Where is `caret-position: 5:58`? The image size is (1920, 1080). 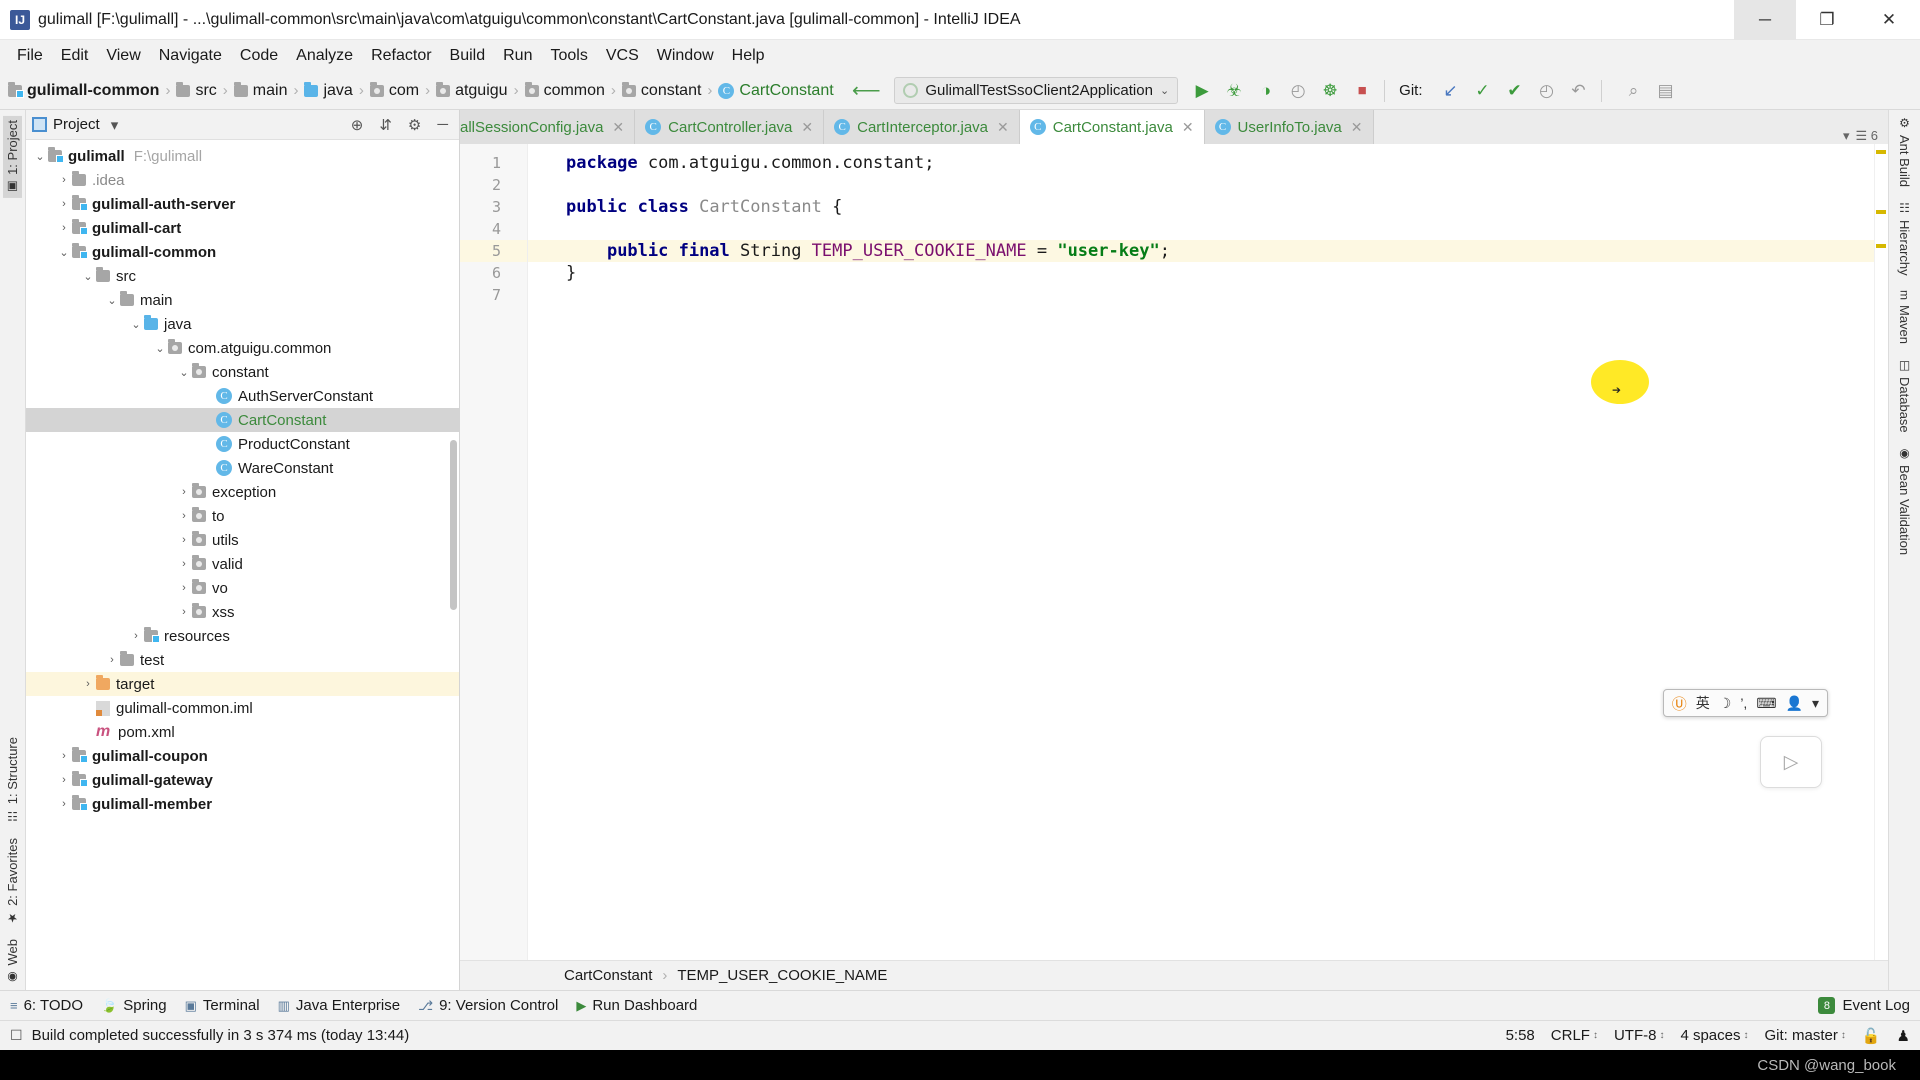 caret-position: 5:58 is located at coordinates (1520, 1035).